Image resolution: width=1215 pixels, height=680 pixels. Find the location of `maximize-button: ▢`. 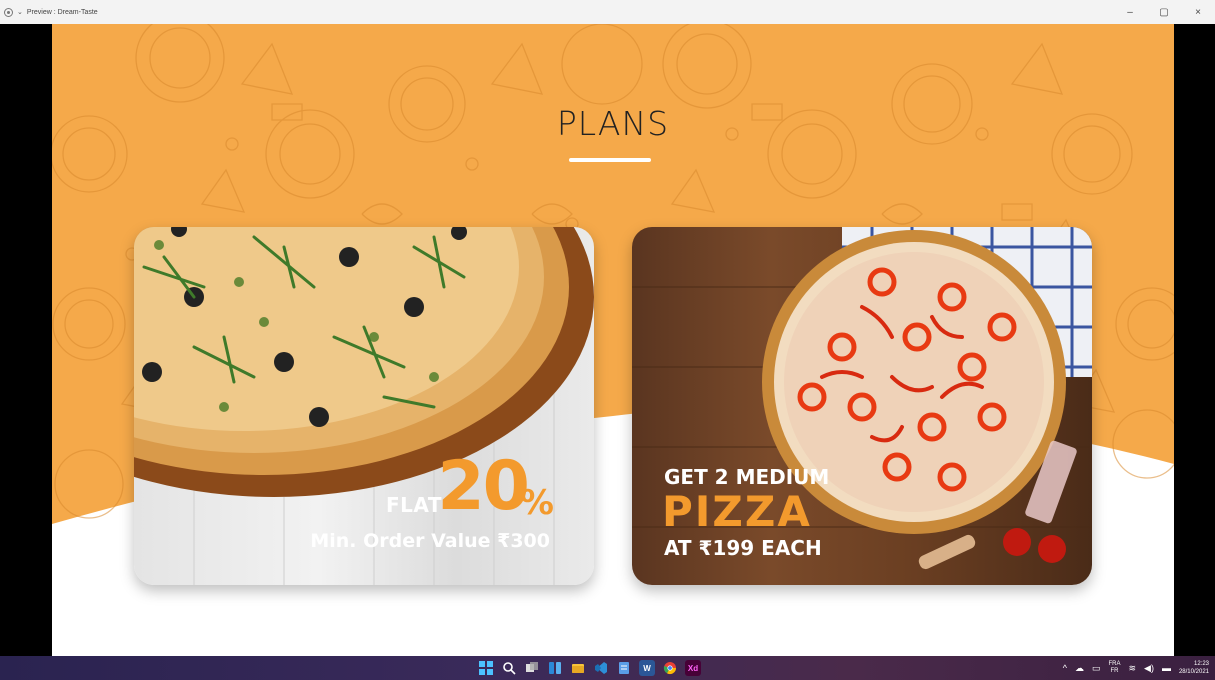

maximize-button: ▢ is located at coordinates (1164, 12).